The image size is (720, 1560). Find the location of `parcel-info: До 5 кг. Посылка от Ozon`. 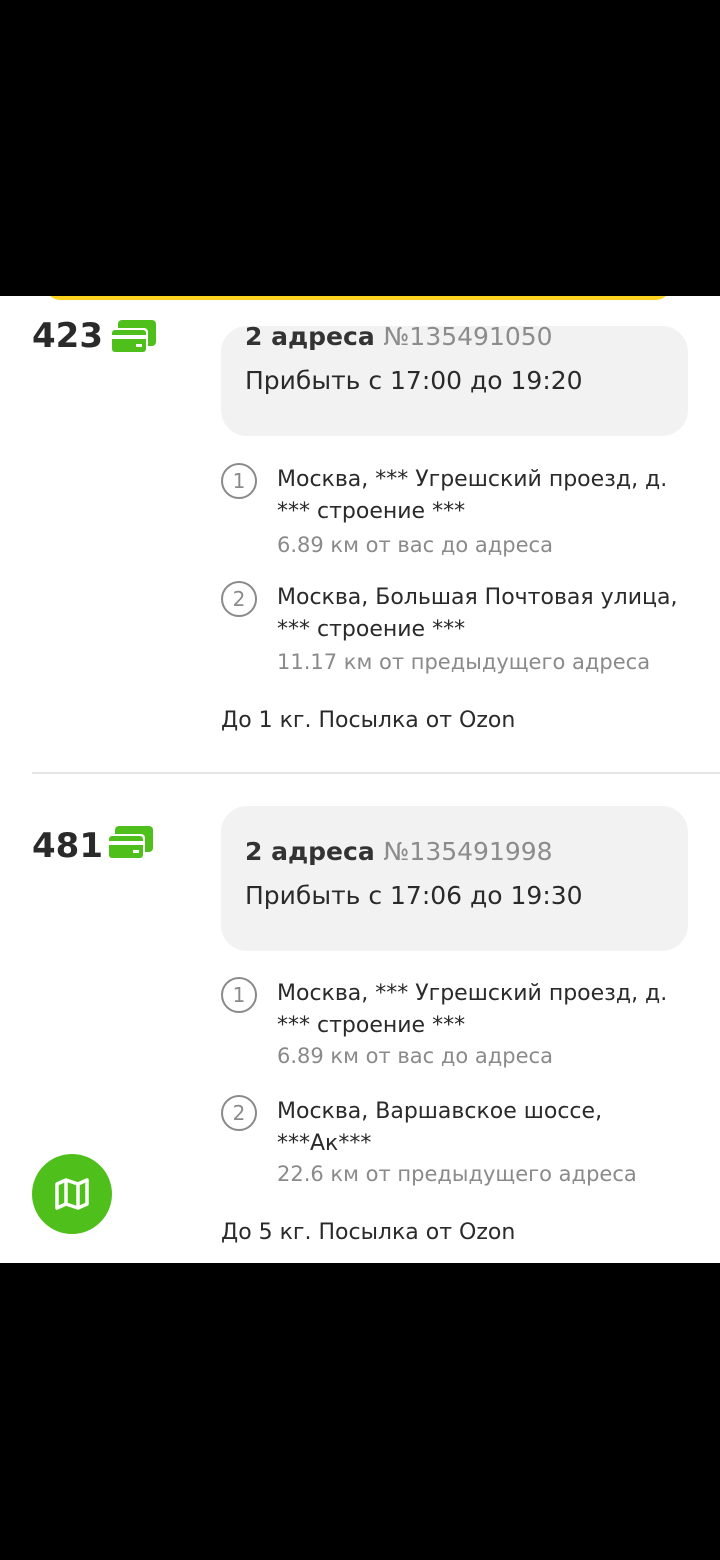

parcel-info: До 5 кг. Посылка от Ozon is located at coordinates (368, 1232).